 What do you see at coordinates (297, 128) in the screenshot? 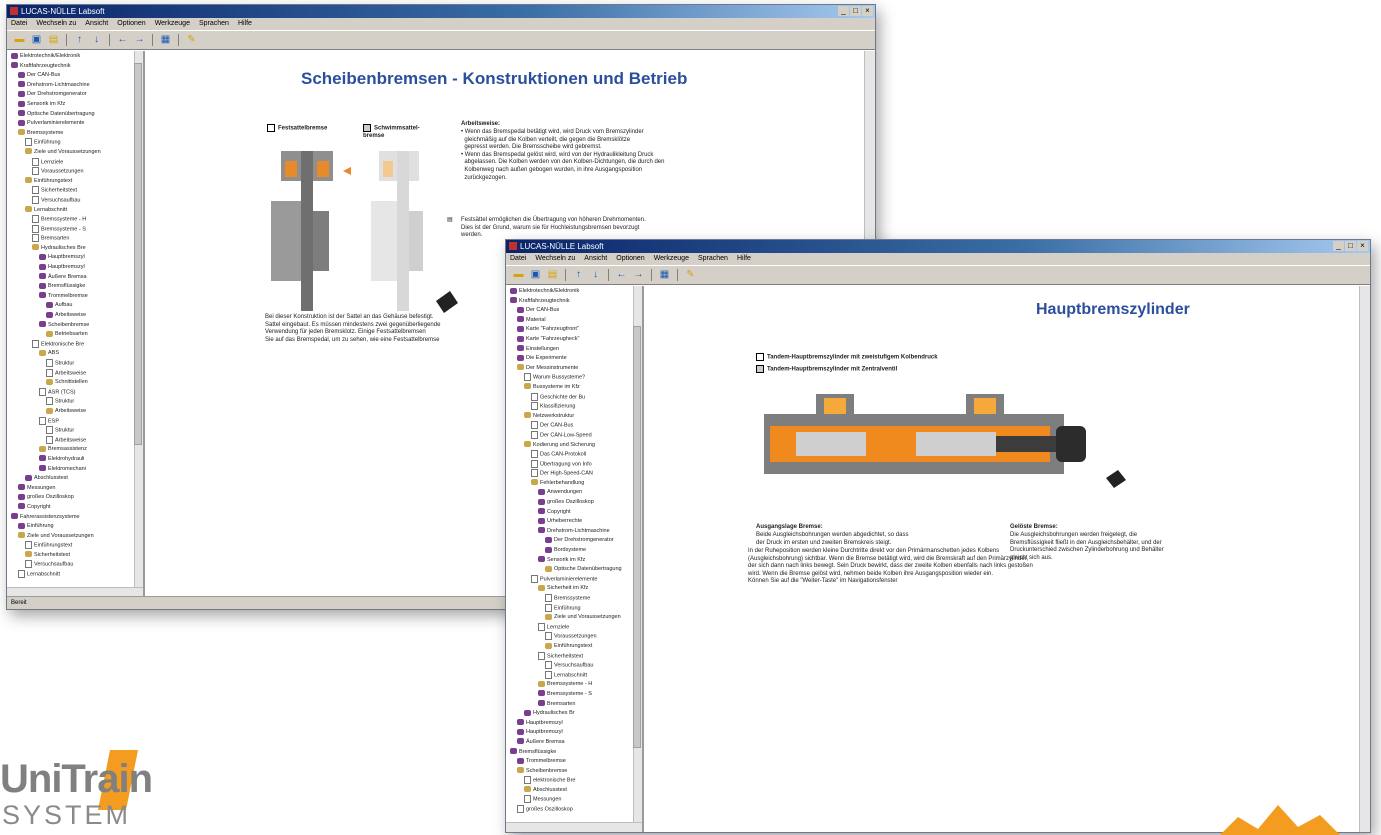
I see `option-festsattel: Festsattelbremse` at bounding box center [297, 128].